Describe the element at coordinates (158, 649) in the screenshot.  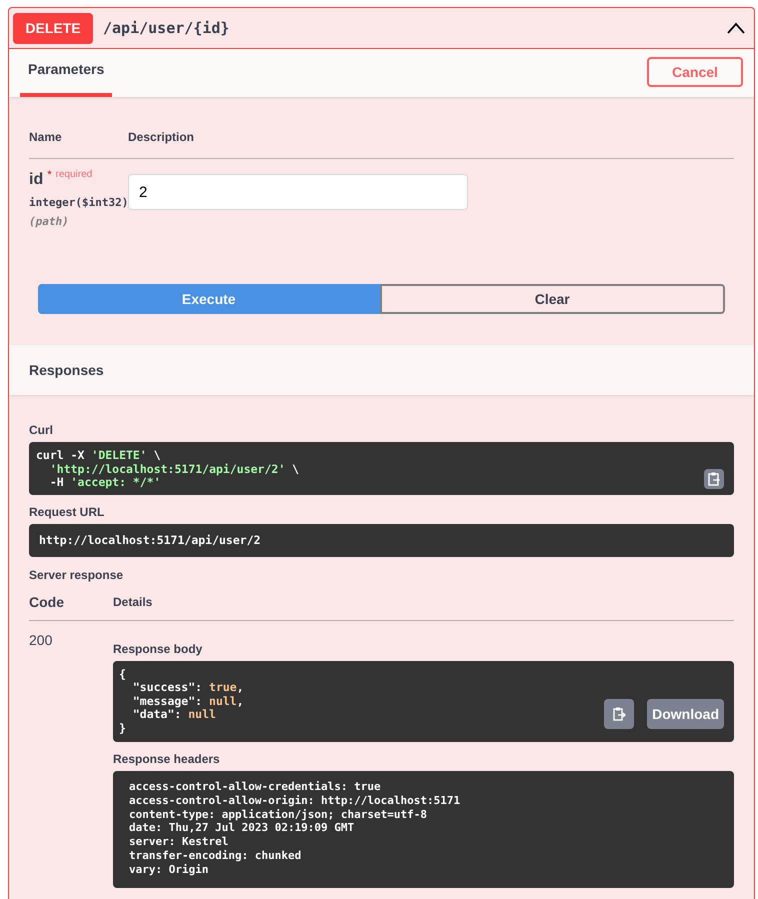
I see `section-label: Response body` at that location.